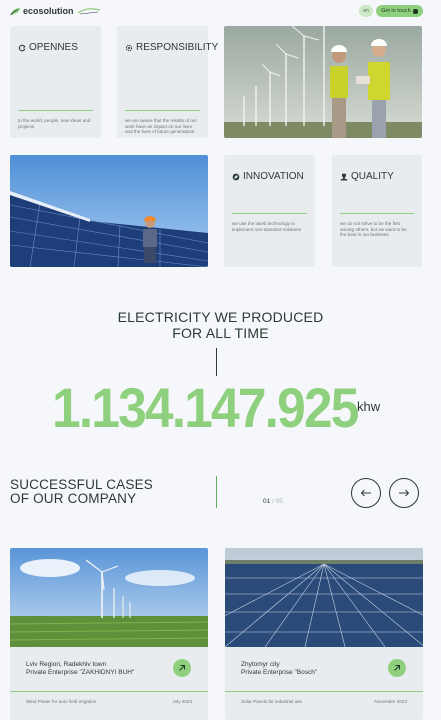  Describe the element at coordinates (216, 362) in the screenshot. I see `stats-divider` at that location.